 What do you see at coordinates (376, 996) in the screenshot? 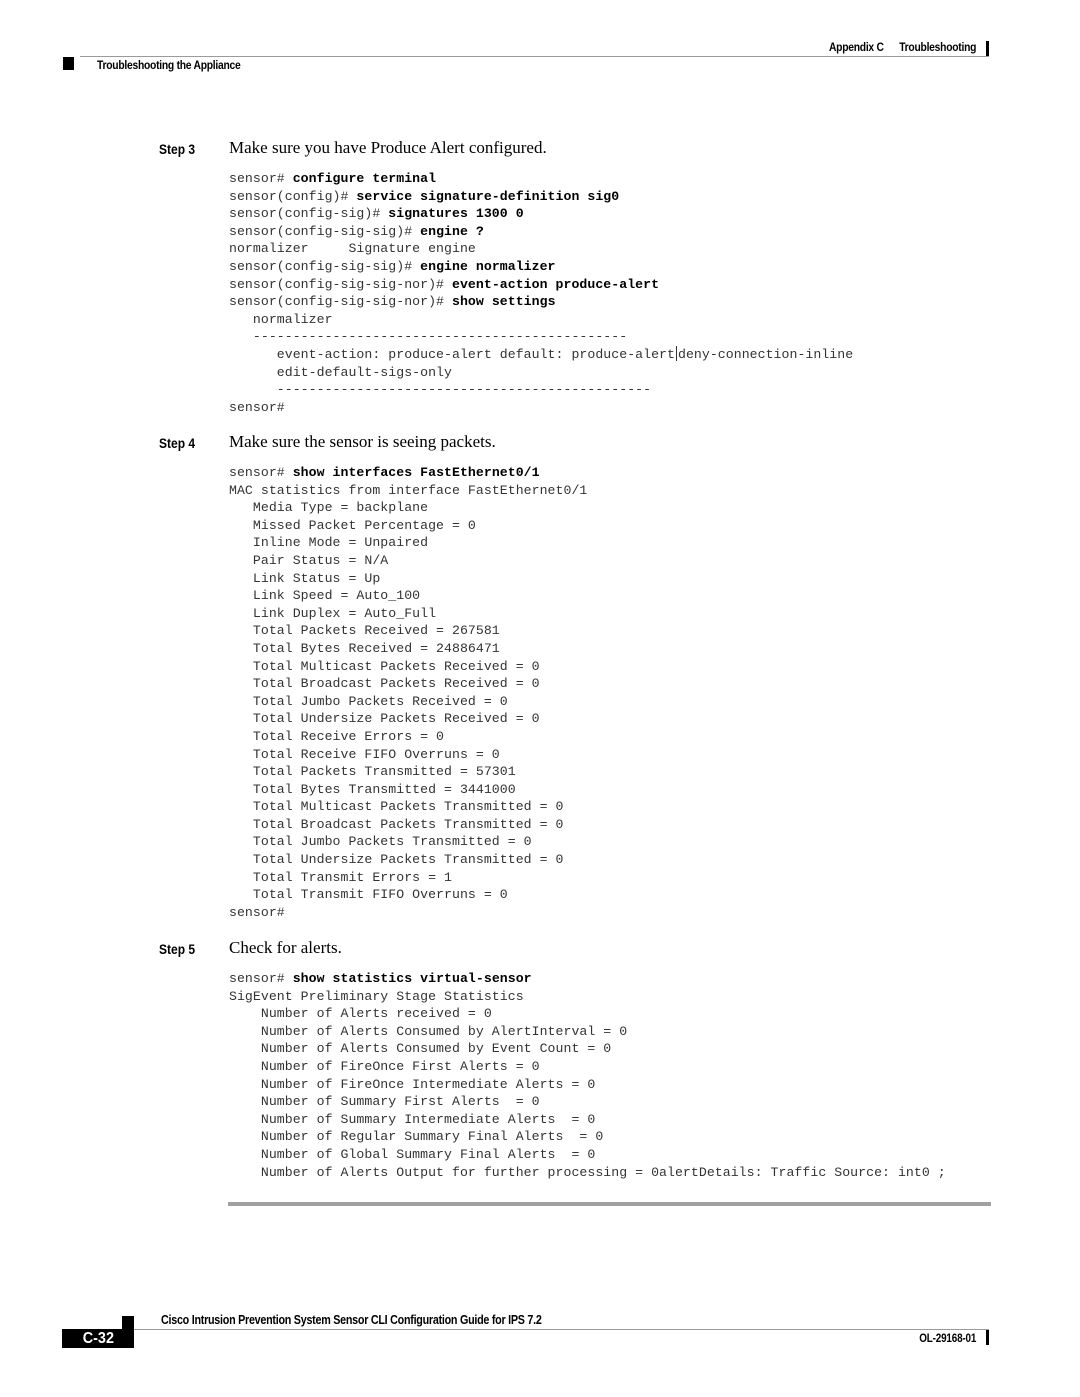
I see `cli-output: SigEvent Preliminary Stage Statistics` at bounding box center [376, 996].